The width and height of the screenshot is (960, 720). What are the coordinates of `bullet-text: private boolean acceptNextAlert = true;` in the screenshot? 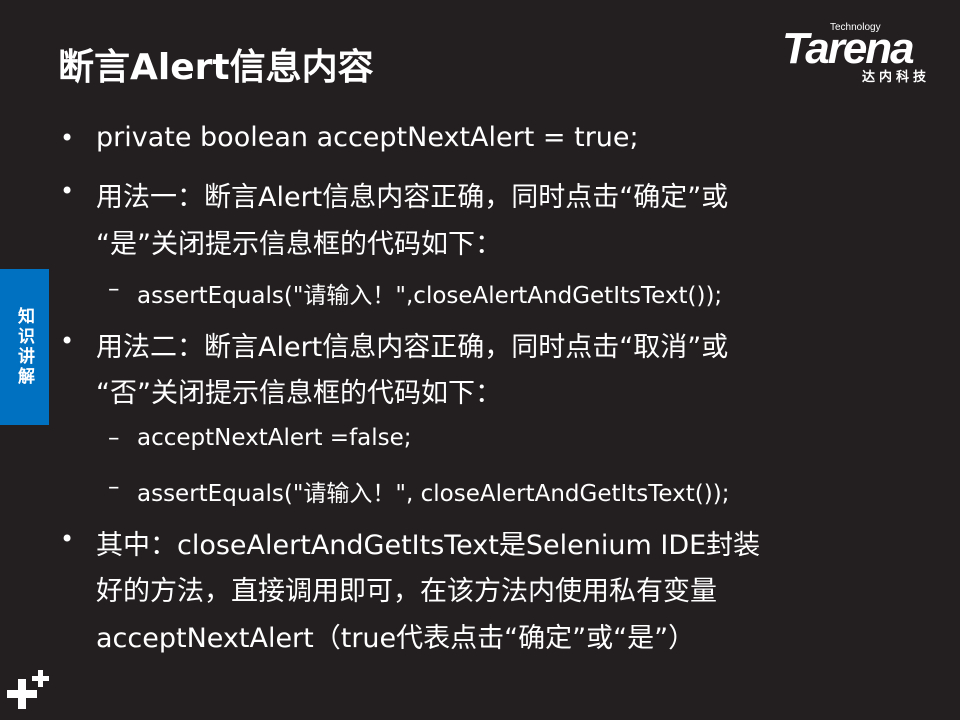 It's located at (367, 137).